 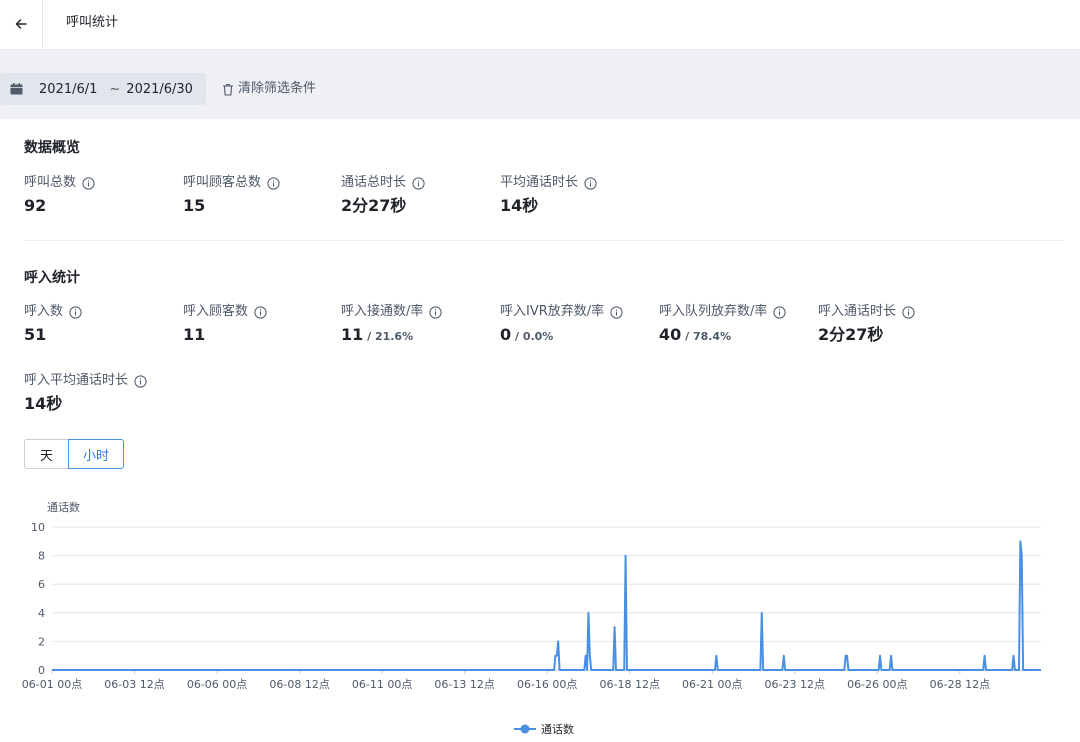 I want to click on metric-label: 呼叫顾客总数, so click(x=222, y=182).